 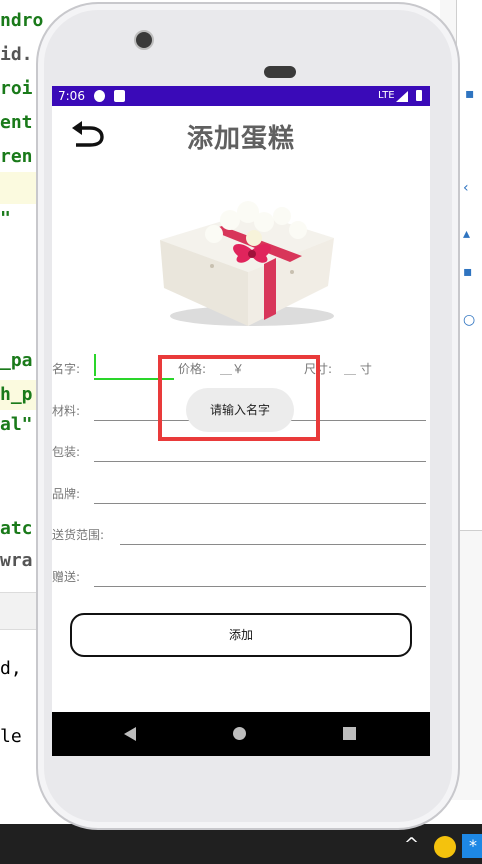 What do you see at coordinates (11, 736) in the screenshot?
I see `code-line: le` at bounding box center [11, 736].